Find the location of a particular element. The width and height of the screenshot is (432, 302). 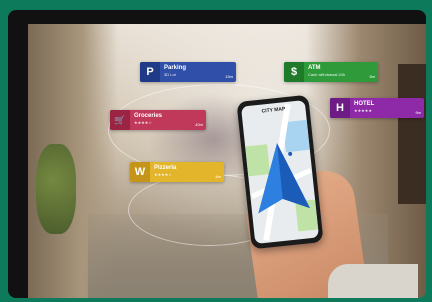

hotel-icon: H is located at coordinates (340, 108).